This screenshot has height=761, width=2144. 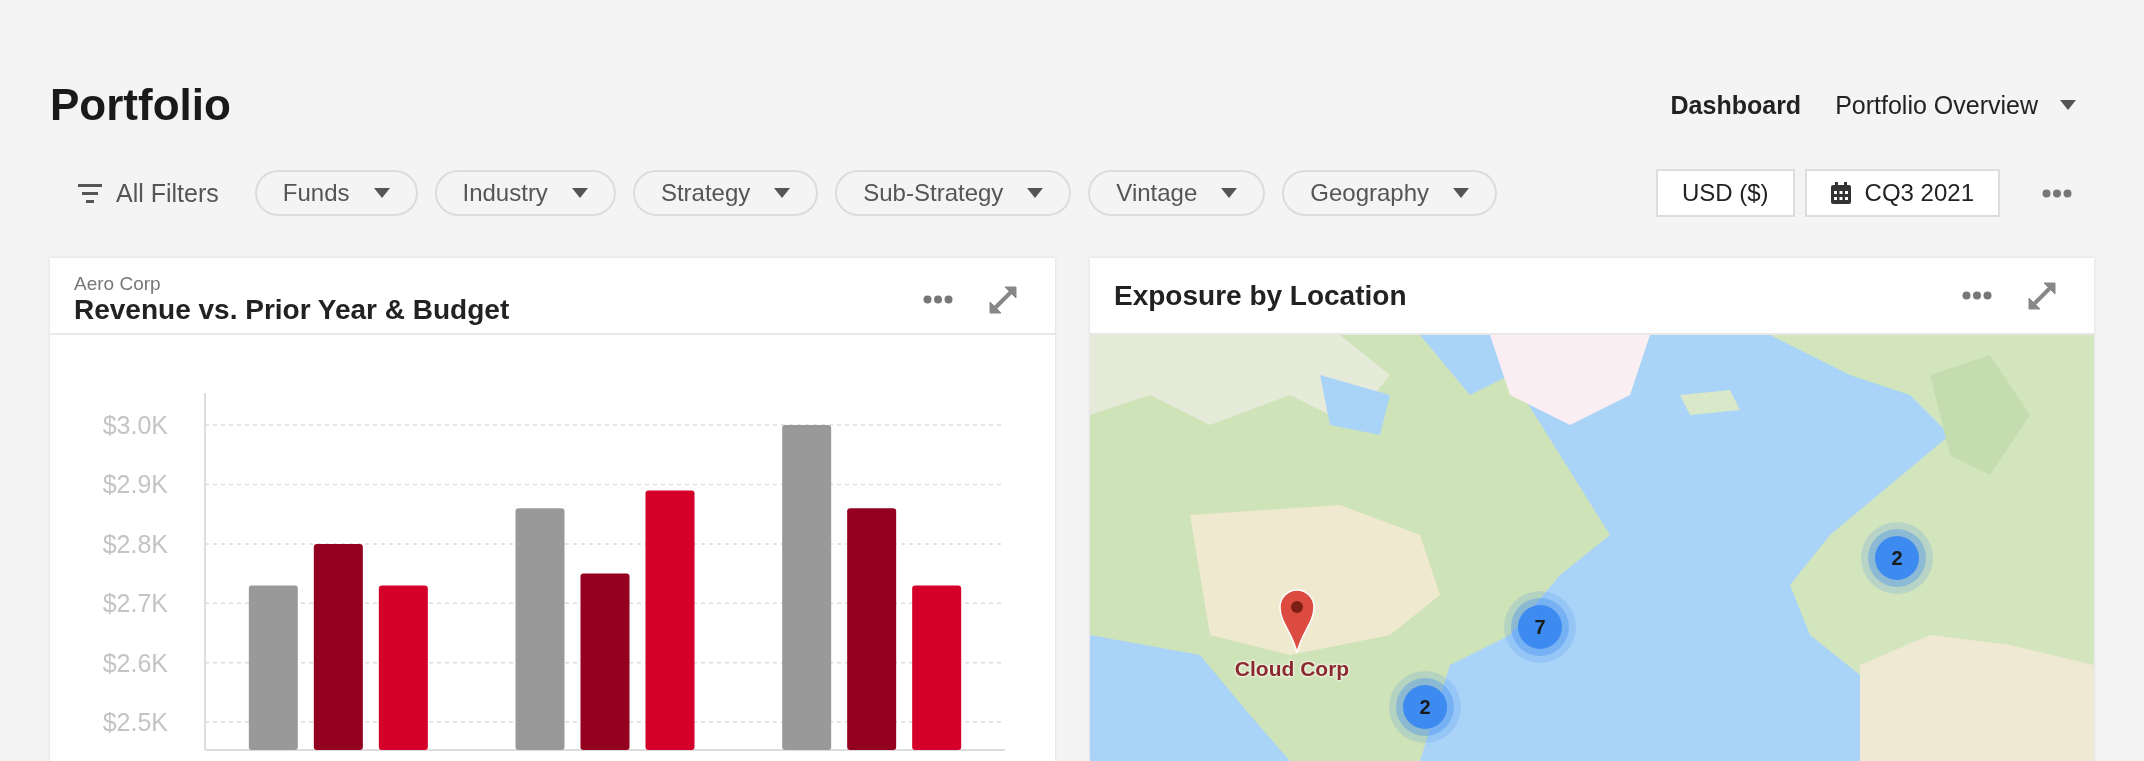 I want to click on filter-dropdown: Geography, so click(x=1390, y=193).